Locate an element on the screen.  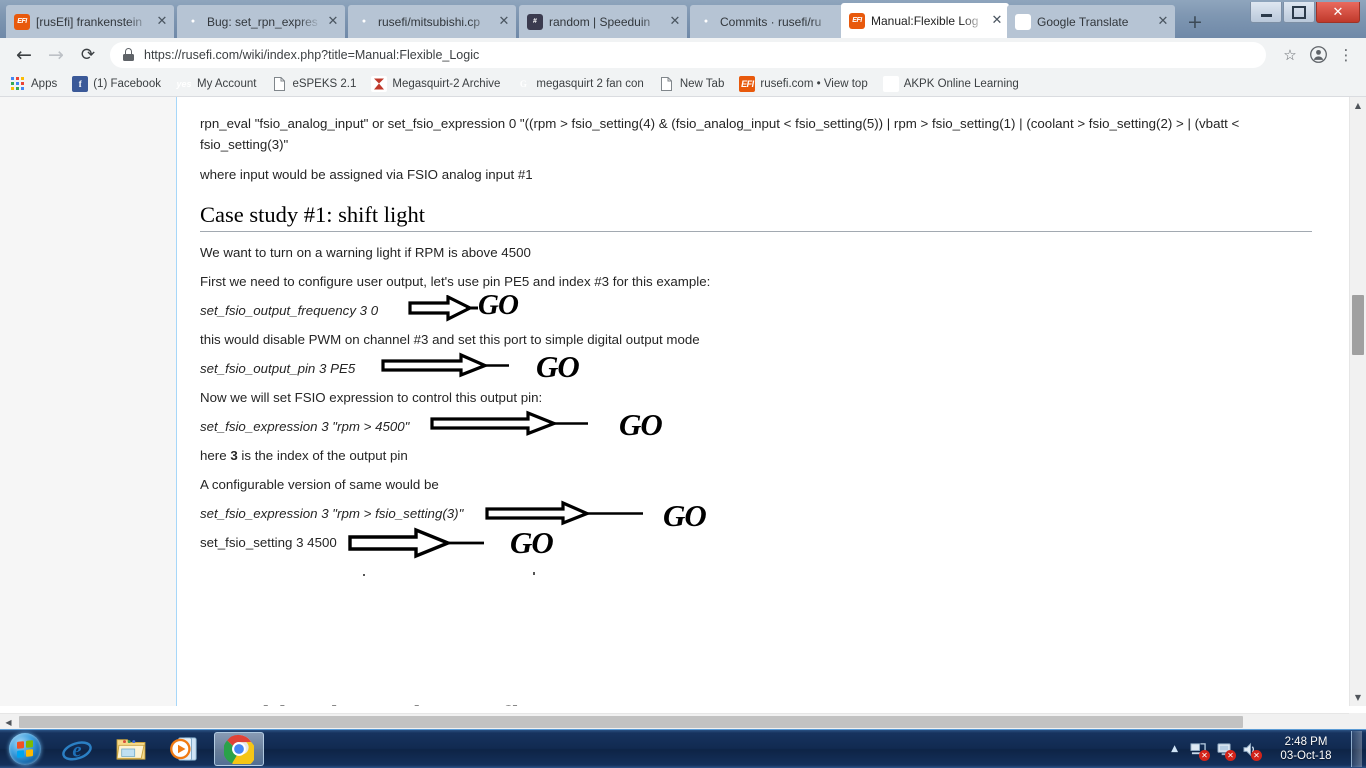
start-button is located at coordinates (25, 749).